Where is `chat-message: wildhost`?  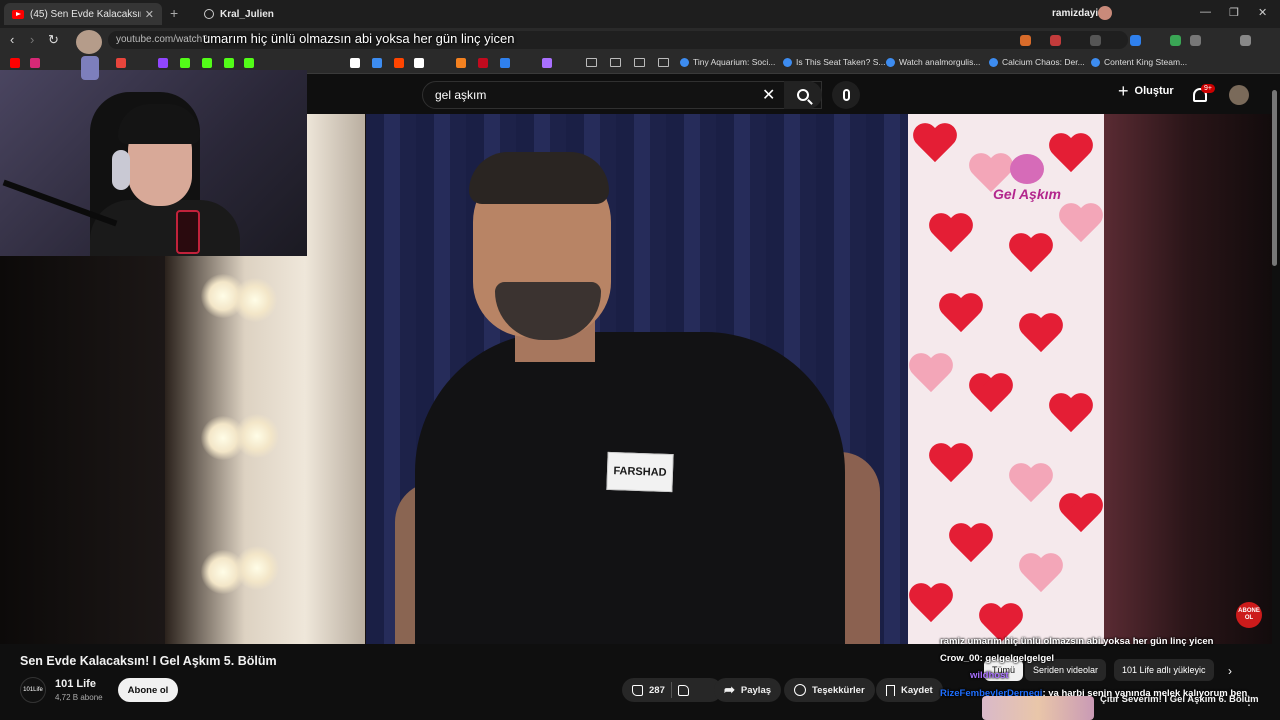
chat-message: wildhost is located at coordinates (989, 675).